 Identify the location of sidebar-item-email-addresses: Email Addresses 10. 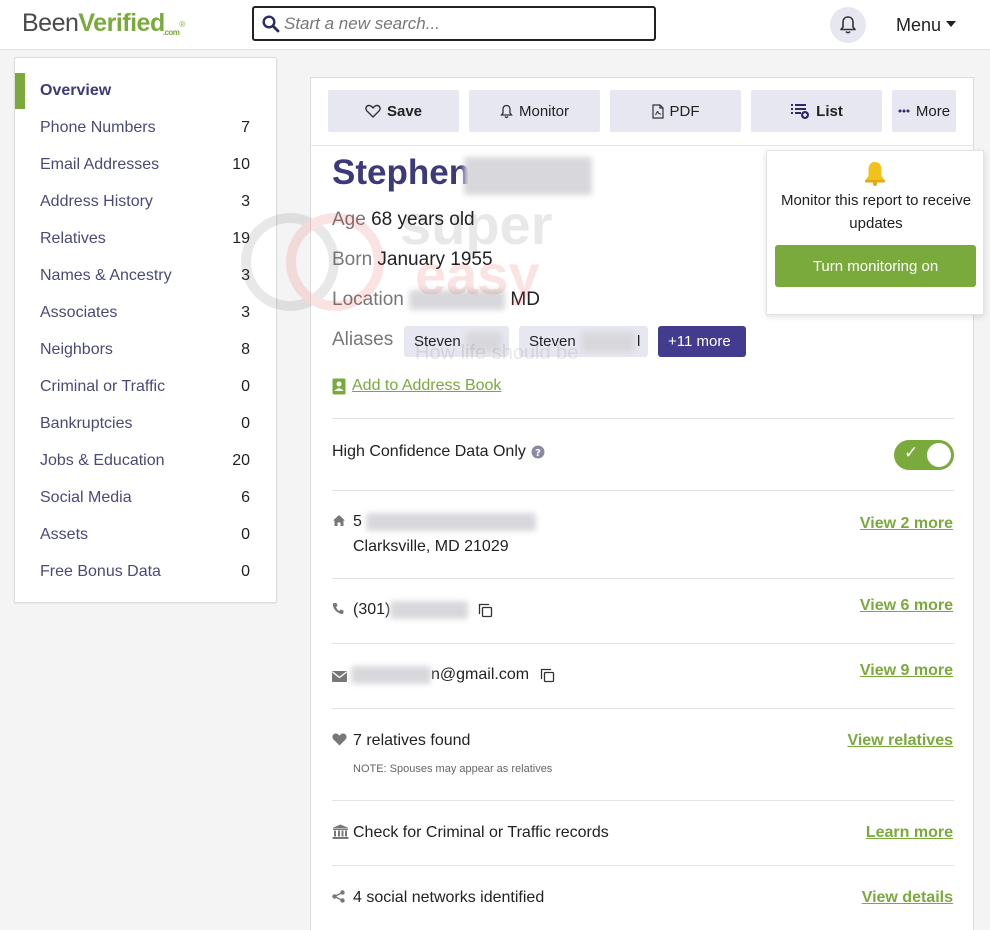
(146, 165).